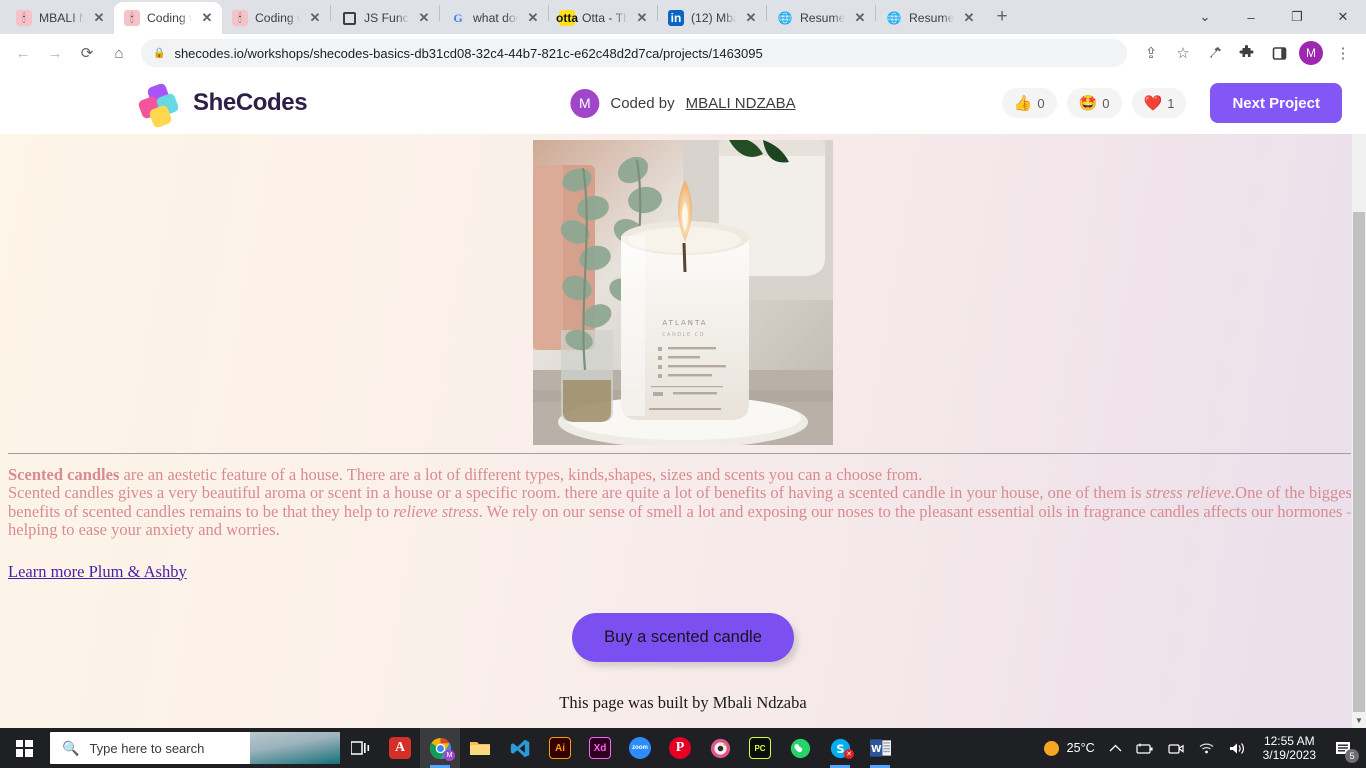 The image size is (1366, 768). What do you see at coordinates (168, 18) in the screenshot?
I see `browser-tab-2-active: 🕯 Coding workshop ✕` at bounding box center [168, 18].